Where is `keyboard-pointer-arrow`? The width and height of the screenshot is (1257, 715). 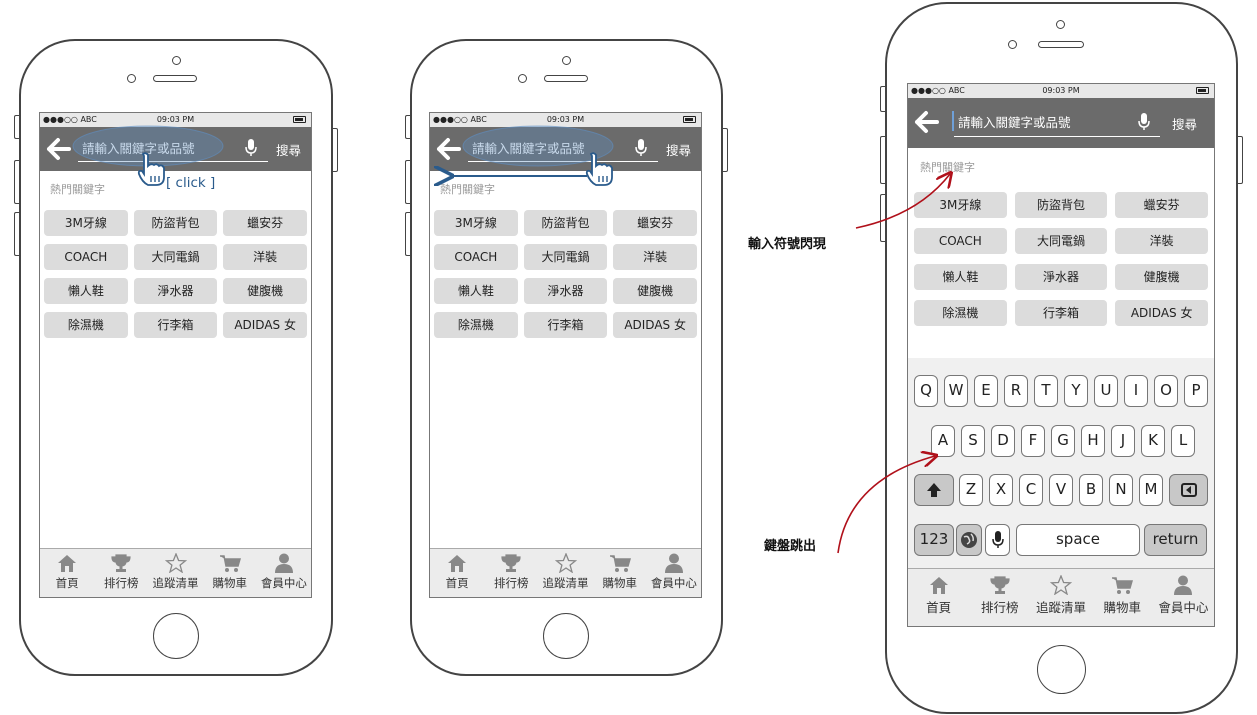
keyboard-pointer-arrow is located at coordinates (886, 505).